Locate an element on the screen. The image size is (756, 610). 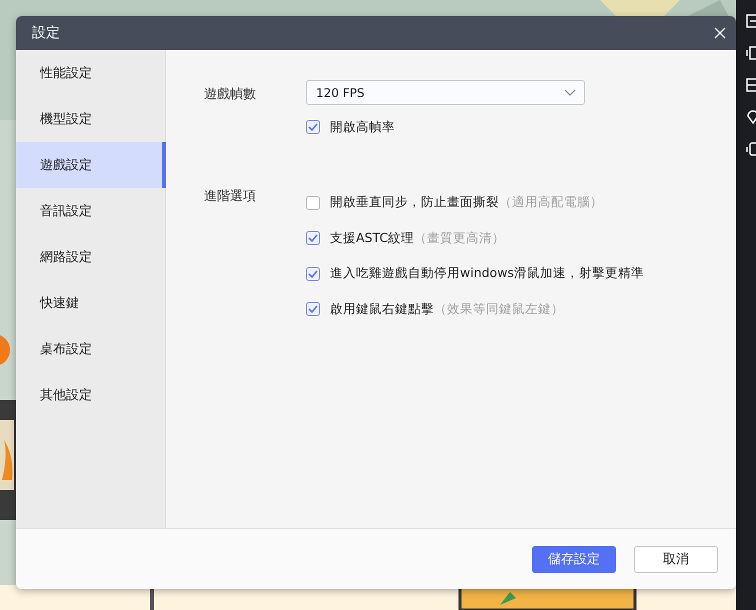
sidebar-item: 遊戲設定 is located at coordinates (91, 165).